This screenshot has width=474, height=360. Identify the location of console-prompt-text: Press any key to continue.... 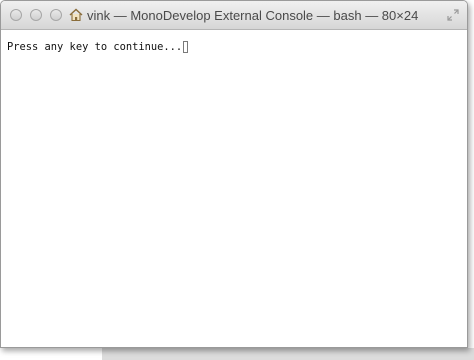
(95, 47).